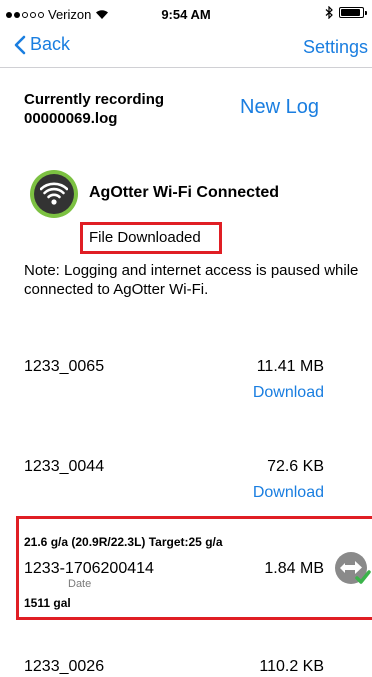 The width and height of the screenshot is (372, 677). I want to click on status-right, so click(346, 12).